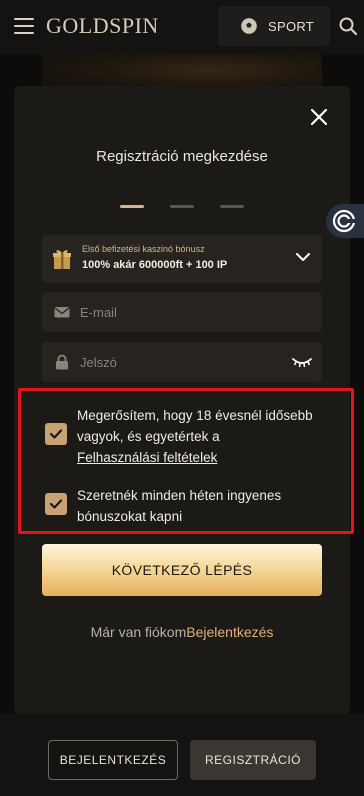  I want to click on support-tab, so click(345, 221).